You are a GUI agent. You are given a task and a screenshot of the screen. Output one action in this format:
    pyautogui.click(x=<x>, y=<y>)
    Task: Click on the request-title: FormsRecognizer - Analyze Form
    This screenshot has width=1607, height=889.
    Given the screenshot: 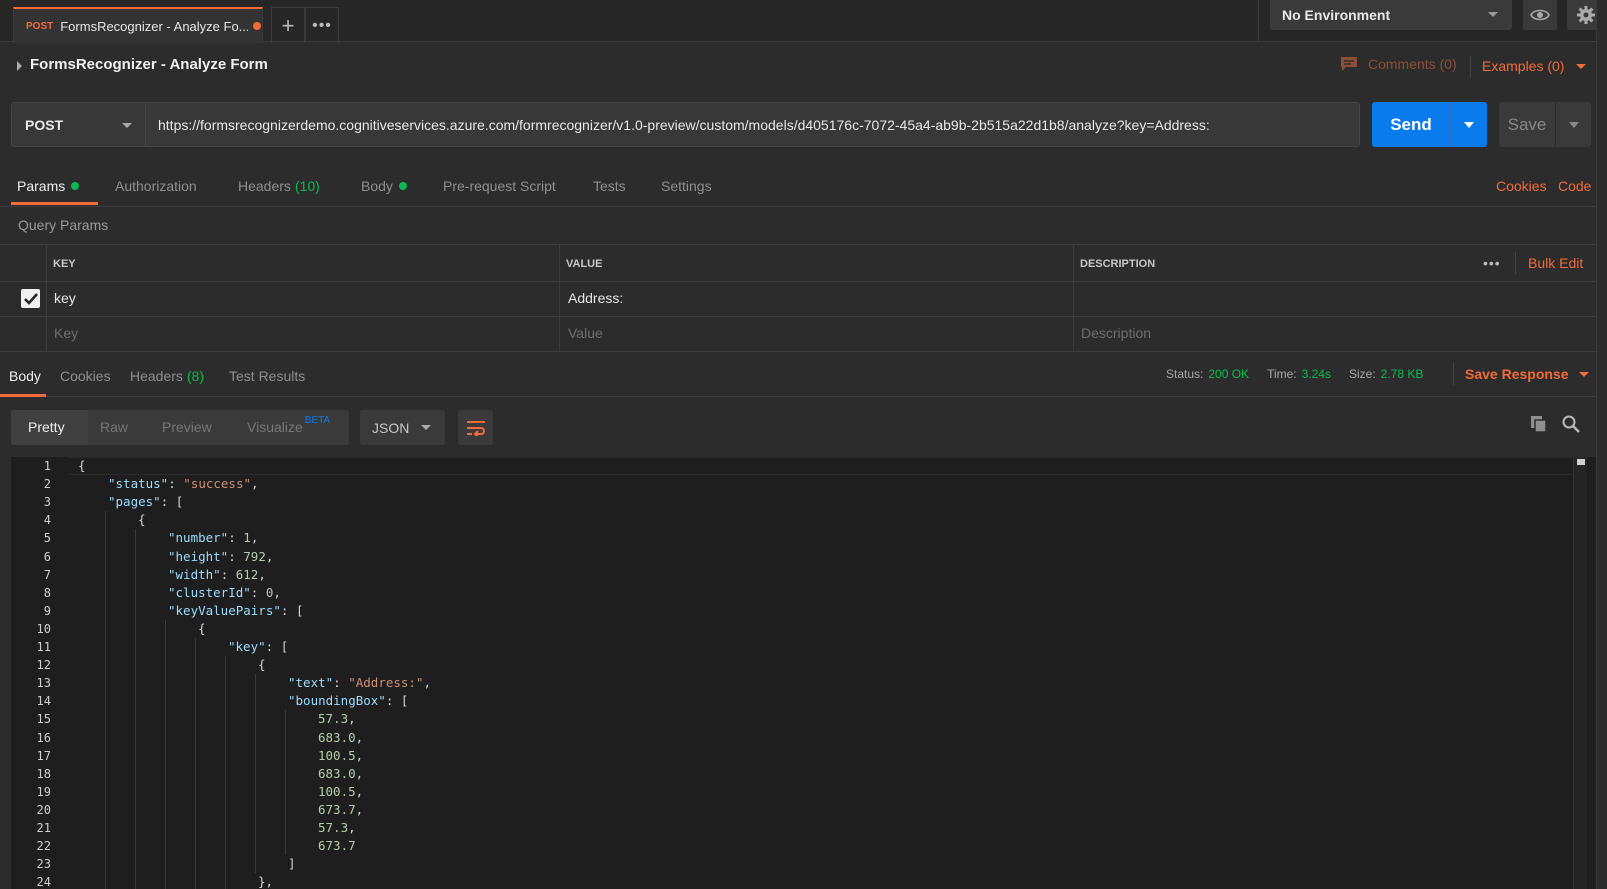 What is the action you would take?
    pyautogui.click(x=149, y=64)
    